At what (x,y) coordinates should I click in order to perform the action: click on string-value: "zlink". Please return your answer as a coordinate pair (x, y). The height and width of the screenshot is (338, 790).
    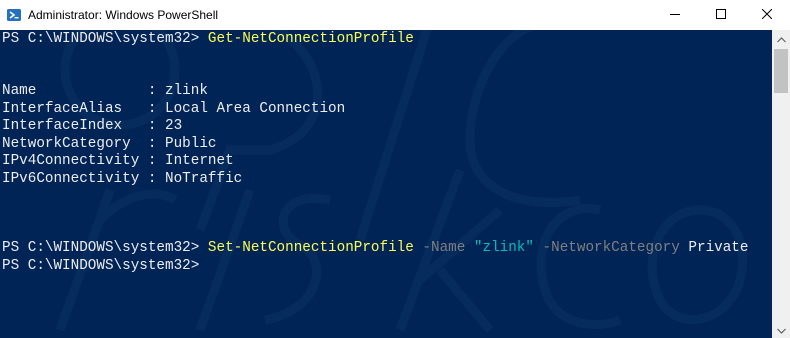
    Looking at the image, I should click on (503, 248).